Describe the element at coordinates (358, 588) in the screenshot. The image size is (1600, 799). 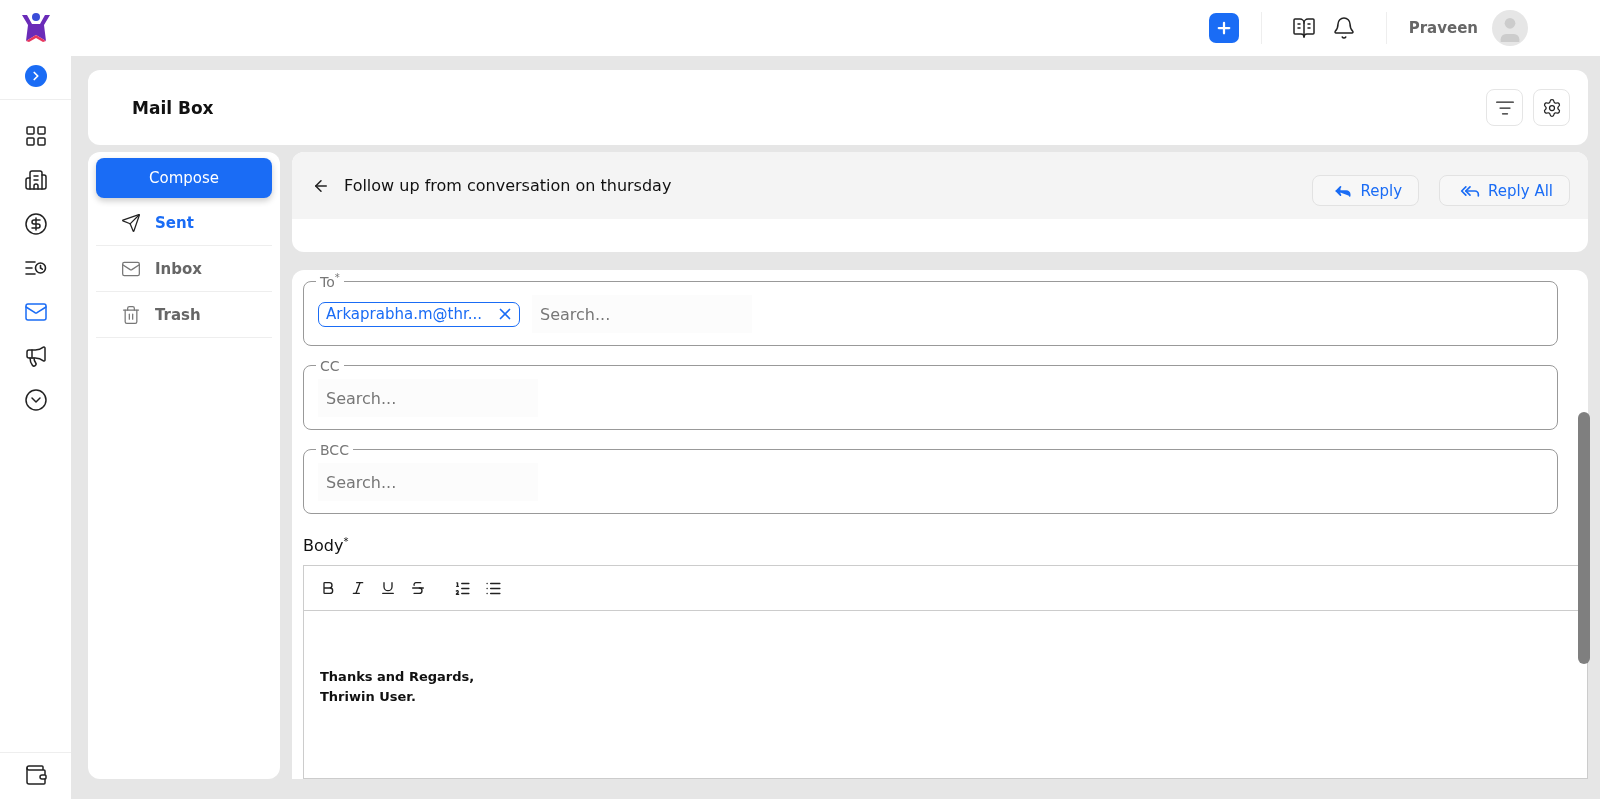
I see `italic-icon` at that location.